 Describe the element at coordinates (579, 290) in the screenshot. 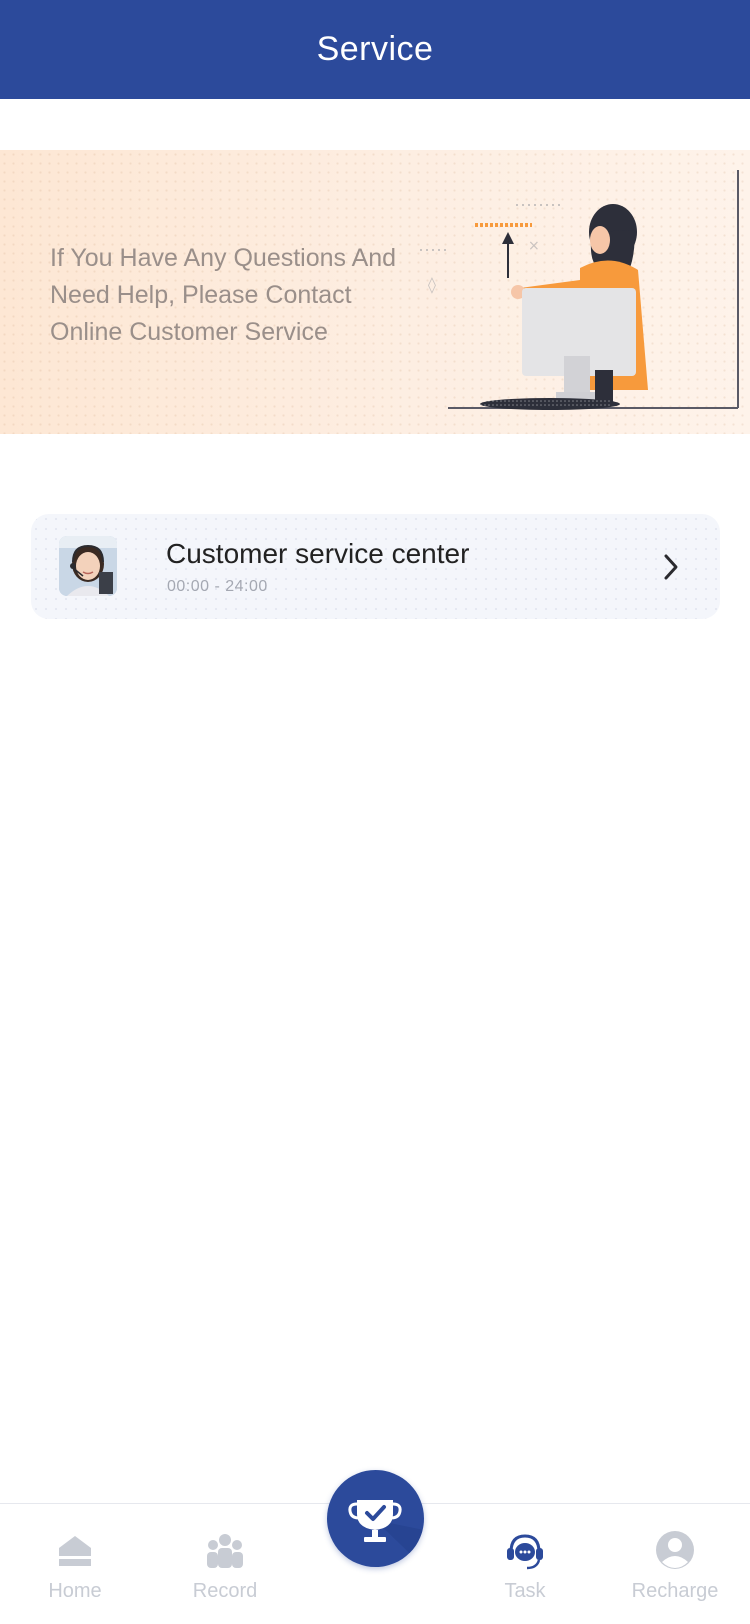

I see `support-agent-illustration: ◊ ×` at that location.